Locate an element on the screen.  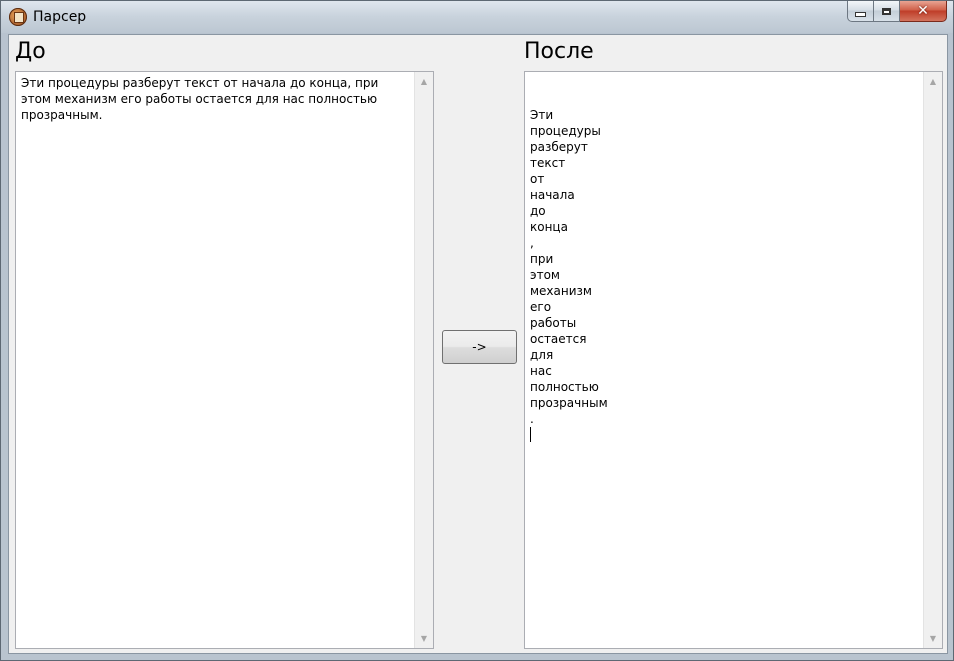
maximize-button is located at coordinates (887, 11).